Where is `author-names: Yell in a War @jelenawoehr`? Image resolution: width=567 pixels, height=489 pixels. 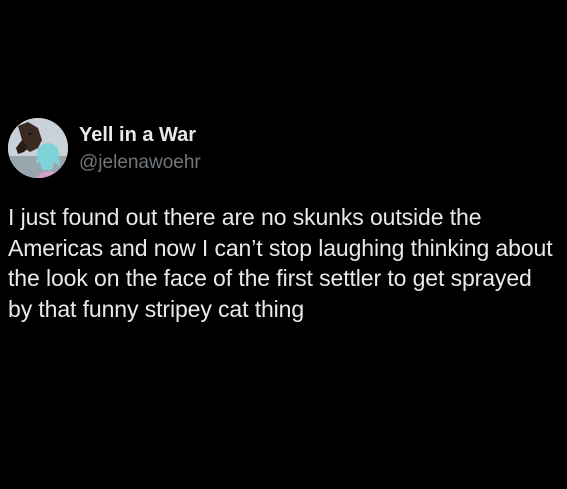
author-names: Yell in a War @jelenawoehr is located at coordinates (140, 149).